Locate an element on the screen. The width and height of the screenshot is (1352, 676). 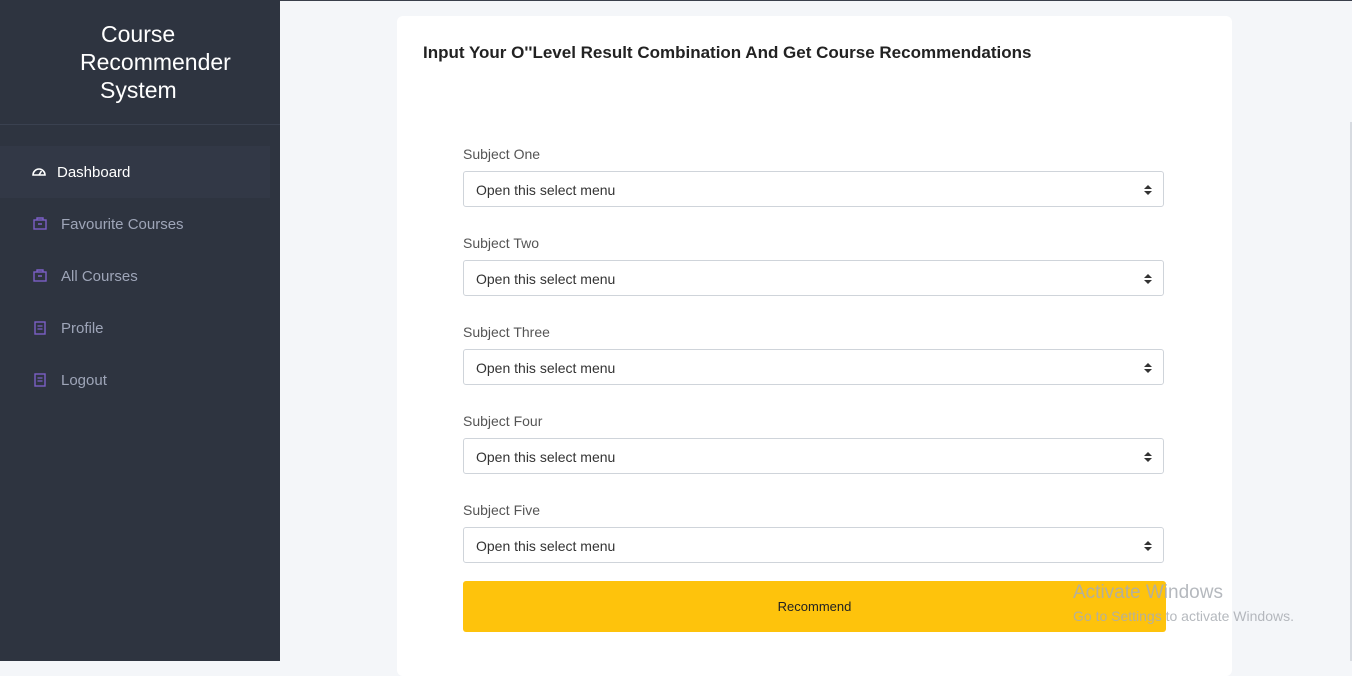
subject-two-label: Subject Two is located at coordinates (501, 243).